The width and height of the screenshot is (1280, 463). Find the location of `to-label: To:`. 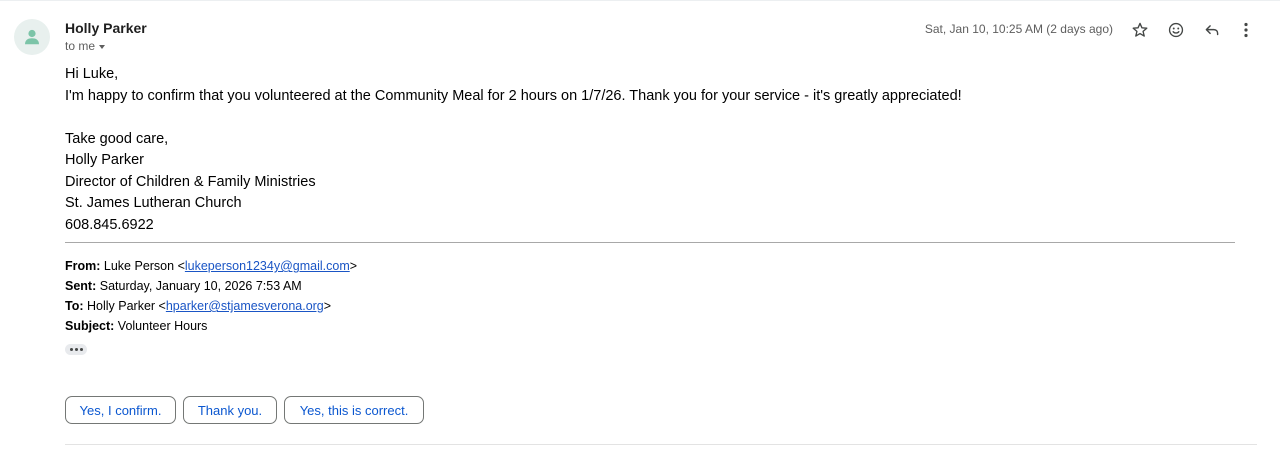

to-label: To: is located at coordinates (74, 306).